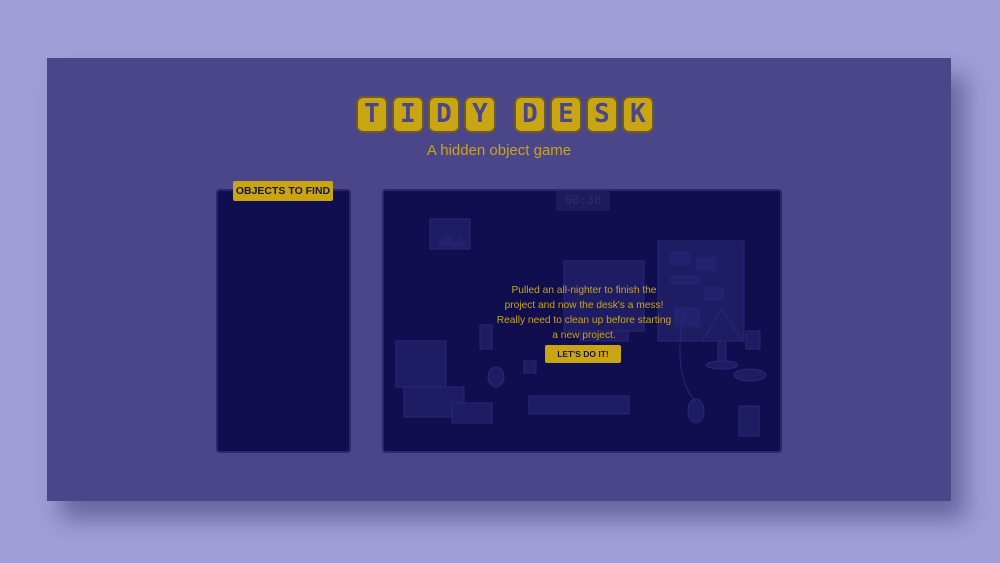  I want to click on title-letter: E, so click(566, 114).